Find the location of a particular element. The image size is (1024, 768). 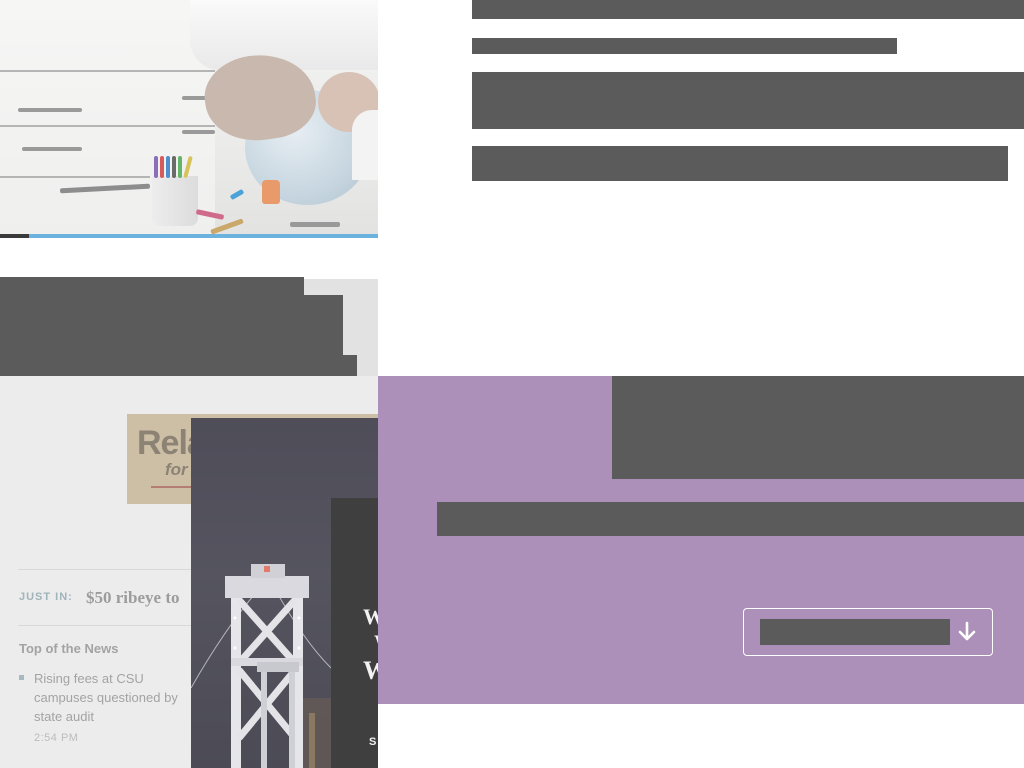

arrow-down-icon is located at coordinates (967, 631).